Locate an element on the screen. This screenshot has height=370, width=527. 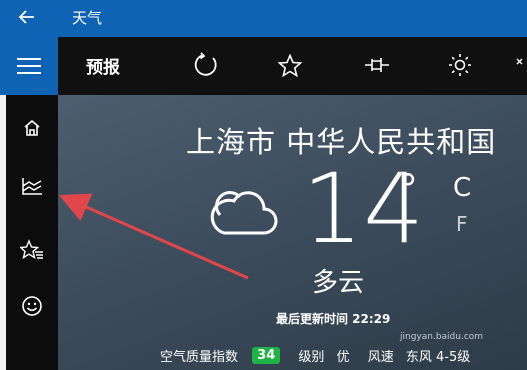
brightness-button is located at coordinates (460, 65).